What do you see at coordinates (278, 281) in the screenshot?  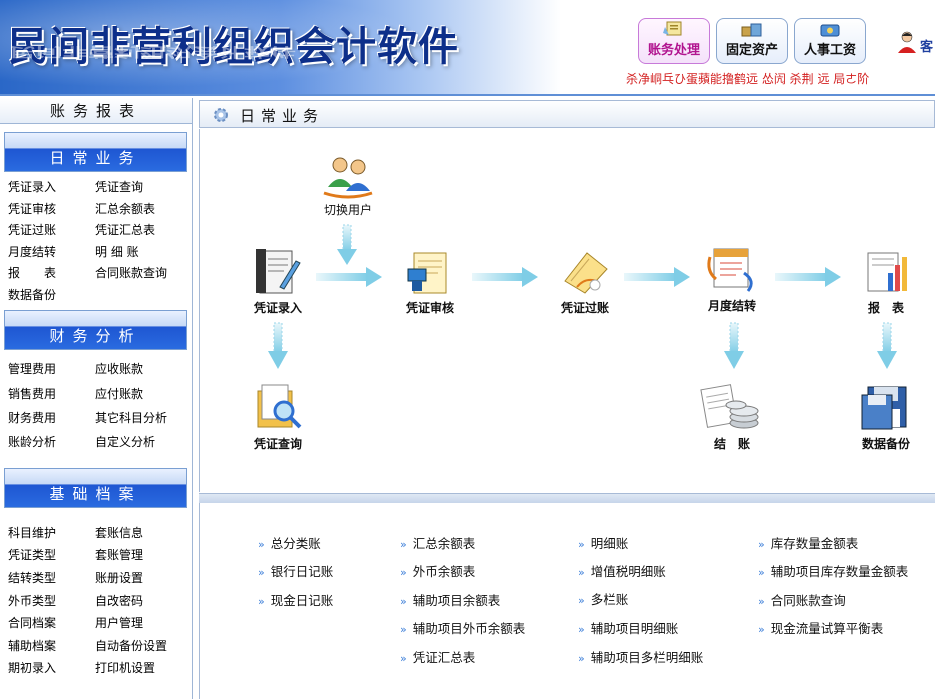 I see `voucher-entry-node: 凭证录入` at bounding box center [278, 281].